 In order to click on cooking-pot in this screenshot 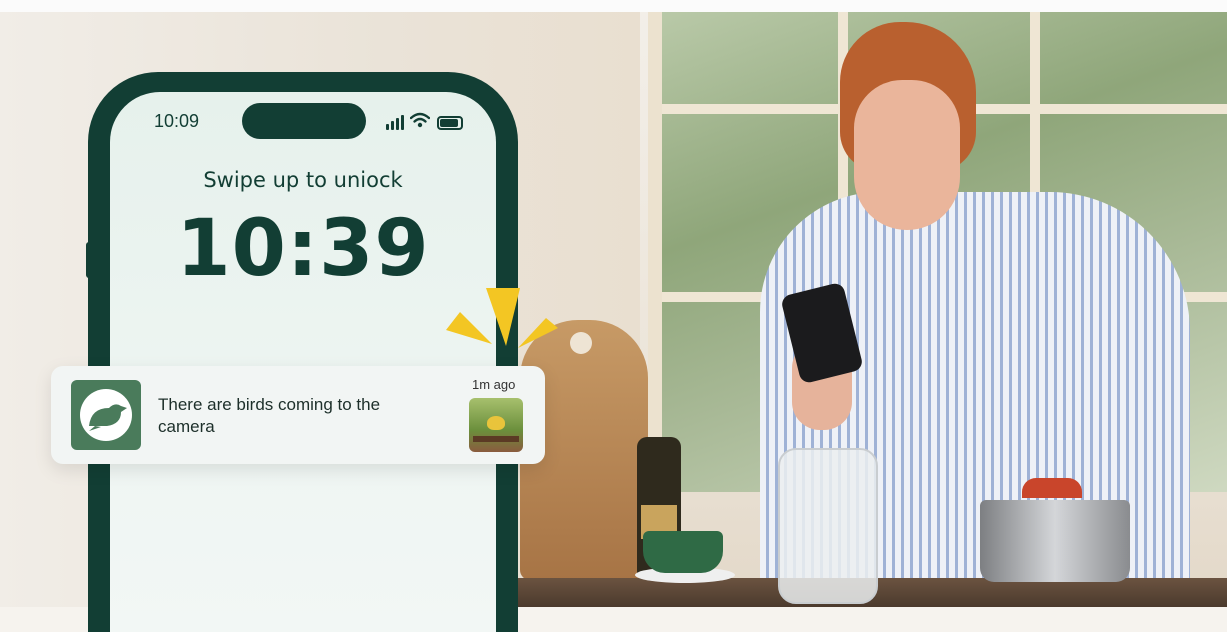, I will do `click(1055, 541)`.